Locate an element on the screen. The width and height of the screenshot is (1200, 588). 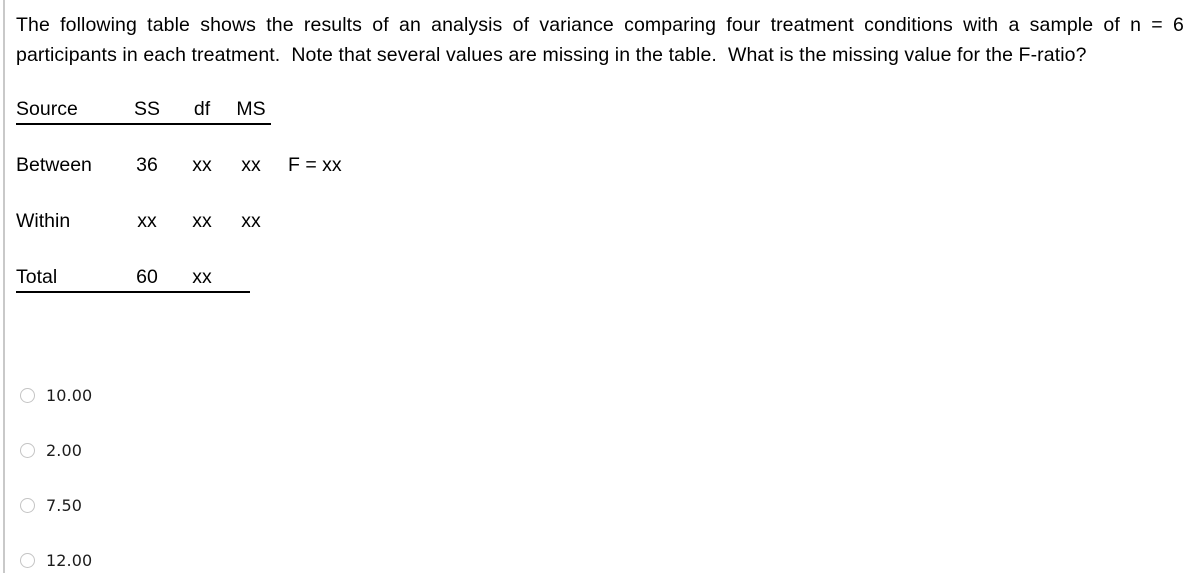
between-df-value: xx is located at coordinates (202, 165).